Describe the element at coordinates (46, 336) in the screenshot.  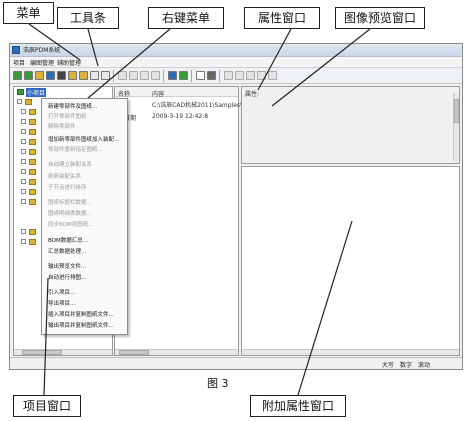
I see `leader-line-project` at that location.